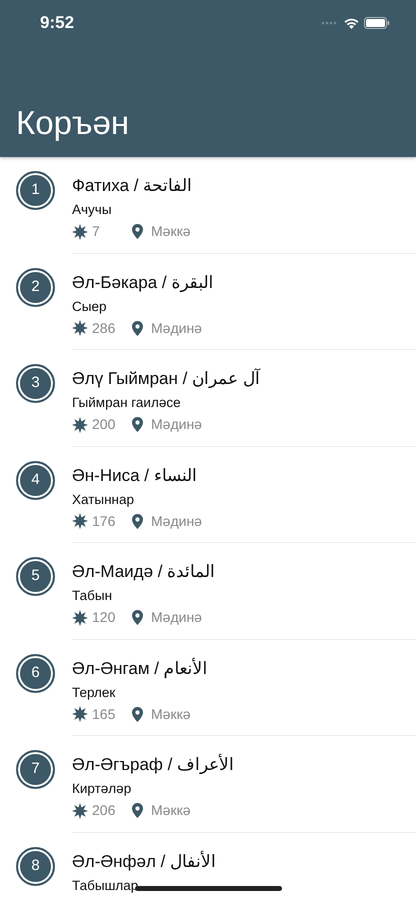 The width and height of the screenshot is (416, 900). I want to click on surah-title: Фатиха / الفاتحة, so click(132, 185).